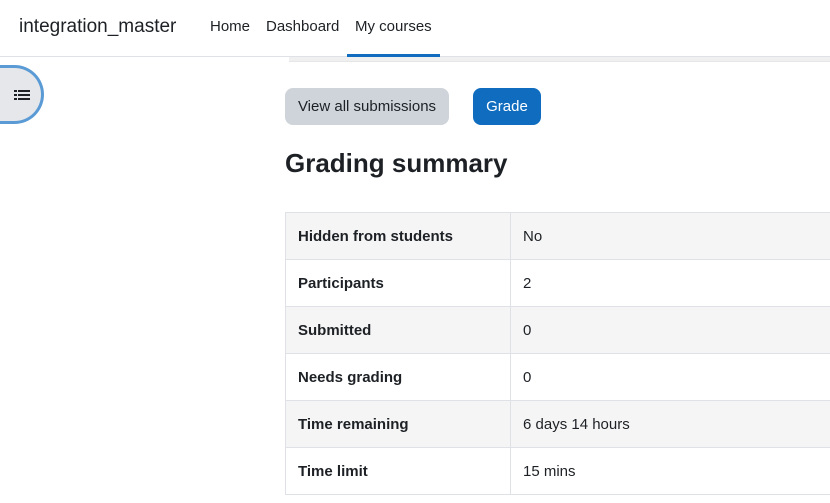 The width and height of the screenshot is (830, 503). I want to click on table-row: Time limit 15 mins, so click(557, 471).